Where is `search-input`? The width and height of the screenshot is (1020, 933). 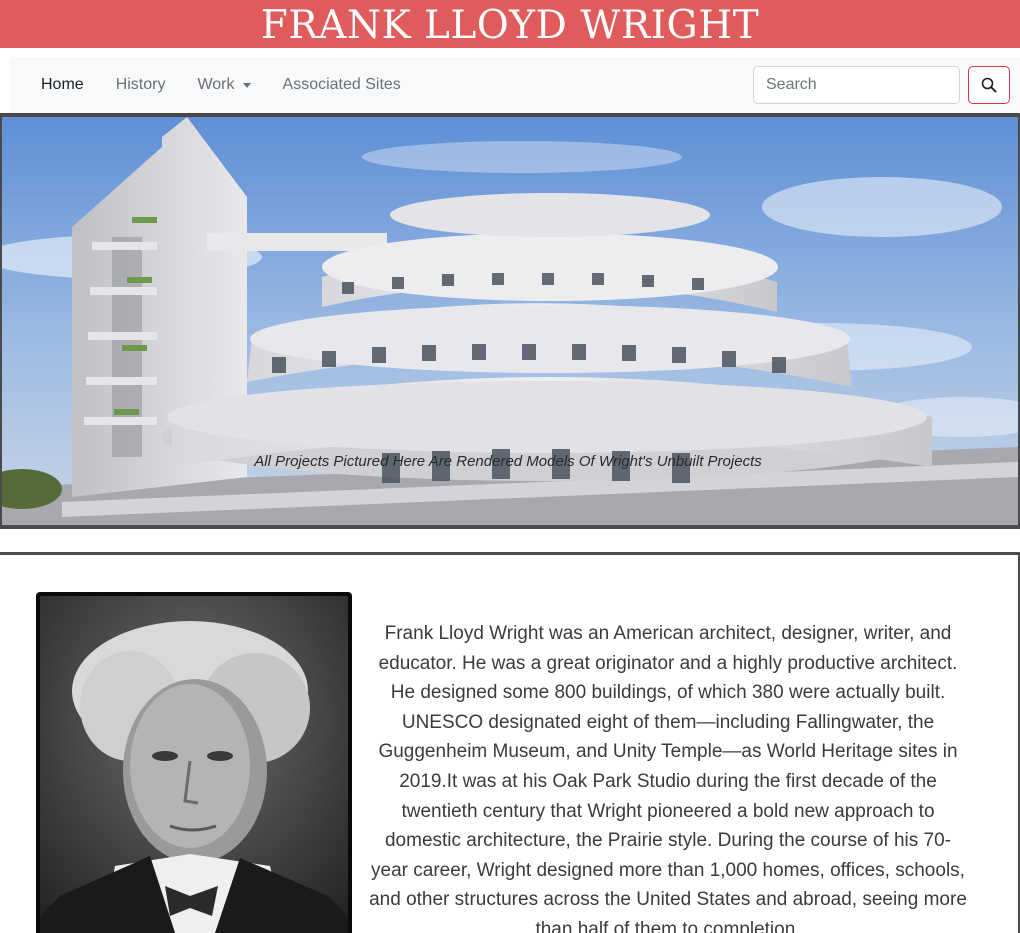
search-input is located at coordinates (856, 85).